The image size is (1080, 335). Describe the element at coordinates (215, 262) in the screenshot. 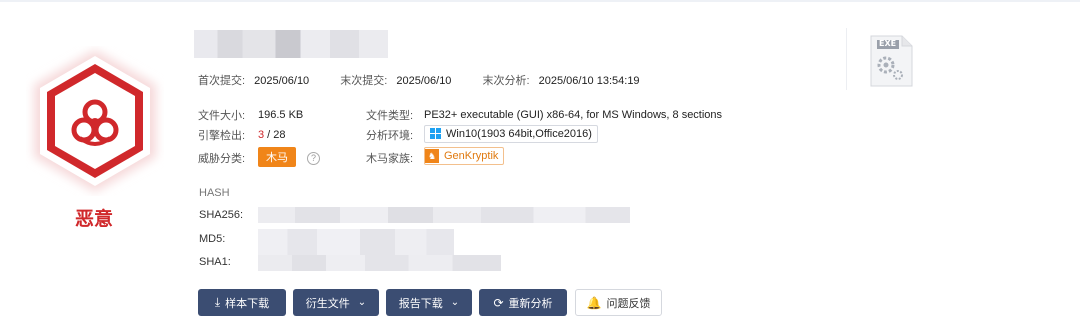

I see `sha1-label: SHA1:` at that location.